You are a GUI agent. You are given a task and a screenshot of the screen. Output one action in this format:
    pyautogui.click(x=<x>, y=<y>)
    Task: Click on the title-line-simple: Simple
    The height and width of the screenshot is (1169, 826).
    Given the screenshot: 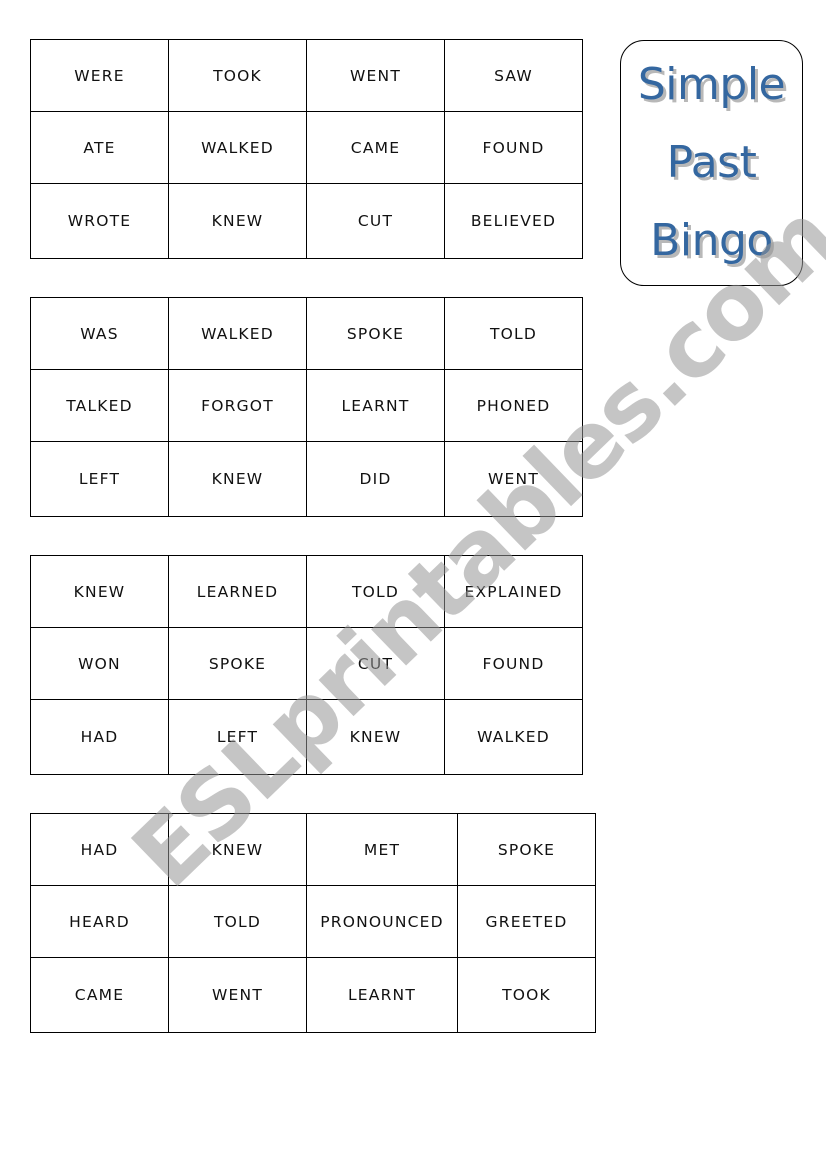 What is the action you would take?
    pyautogui.click(x=711, y=84)
    